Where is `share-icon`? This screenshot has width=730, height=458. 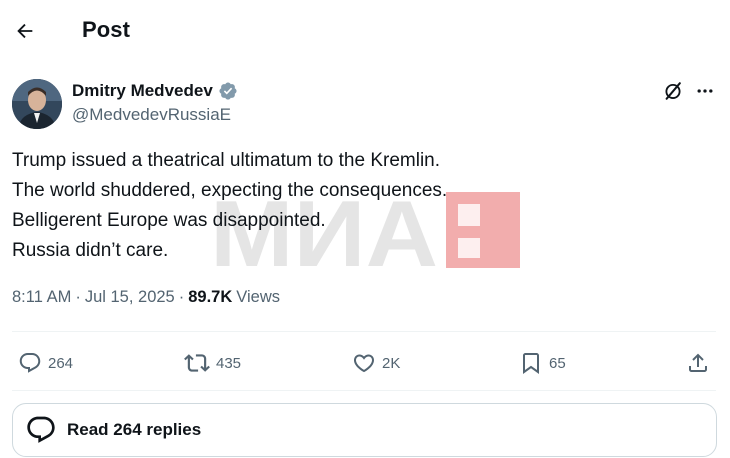
share-icon is located at coordinates (698, 362).